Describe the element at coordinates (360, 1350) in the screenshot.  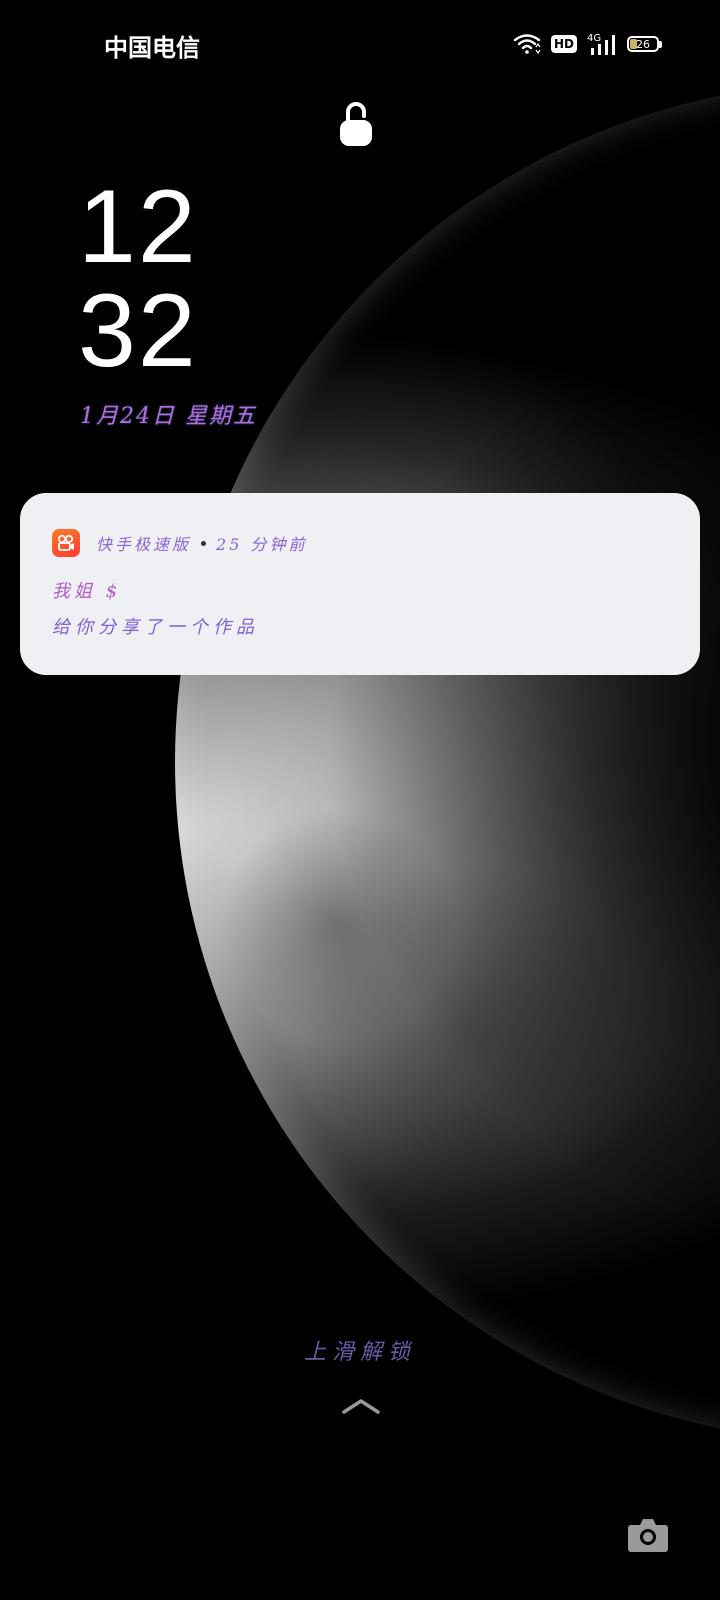
I see `swipe-unlock-hint: 上滑解锁` at that location.